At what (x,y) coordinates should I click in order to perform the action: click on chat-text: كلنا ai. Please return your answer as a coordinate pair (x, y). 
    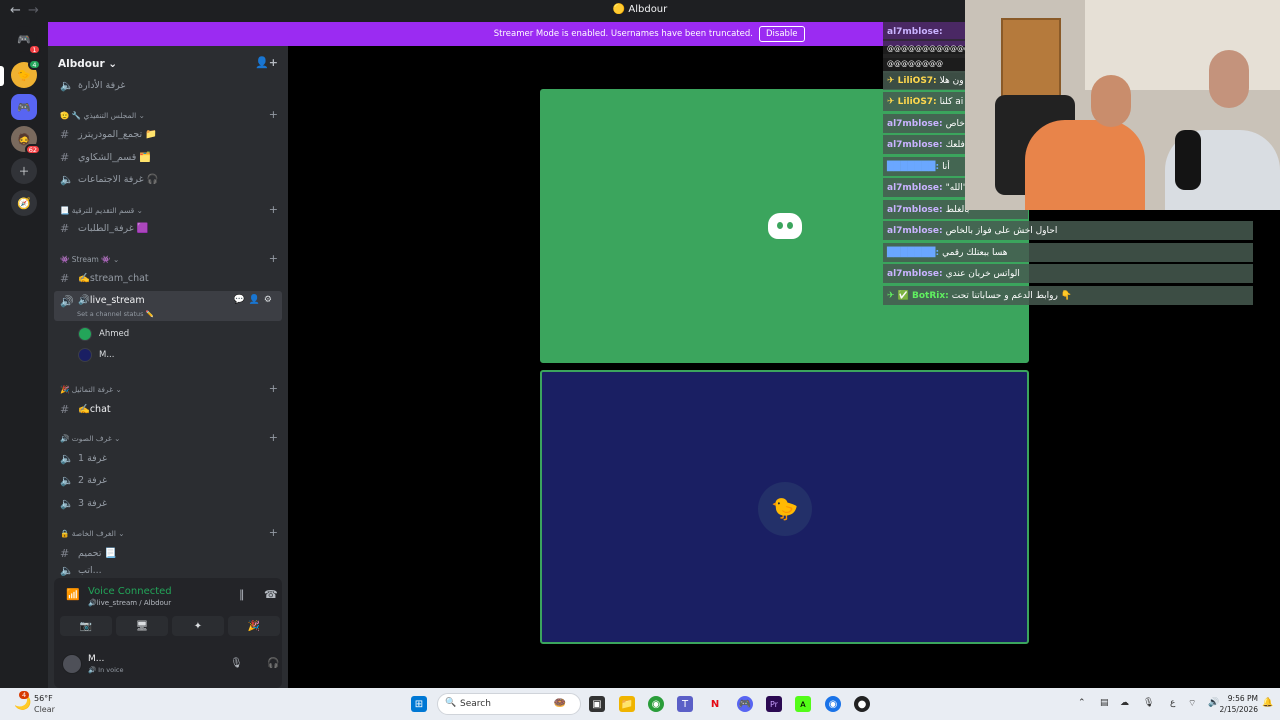
    Looking at the image, I should click on (951, 101).